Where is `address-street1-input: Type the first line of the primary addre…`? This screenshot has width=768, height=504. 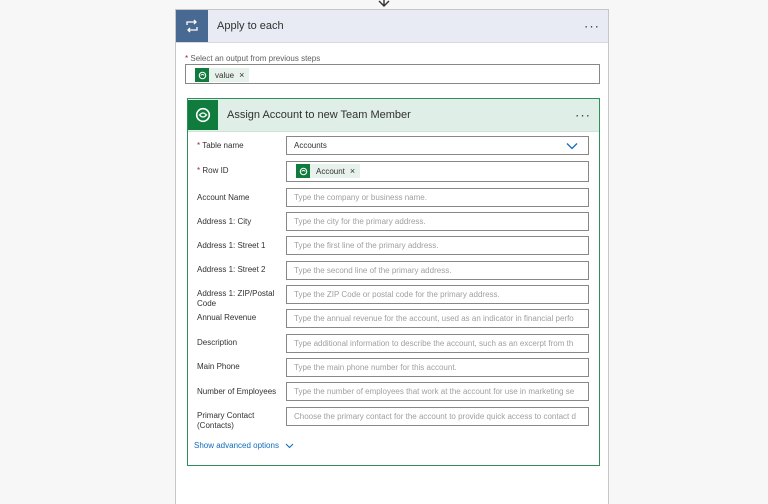 address-street1-input: Type the first line of the primary addre… is located at coordinates (437, 245).